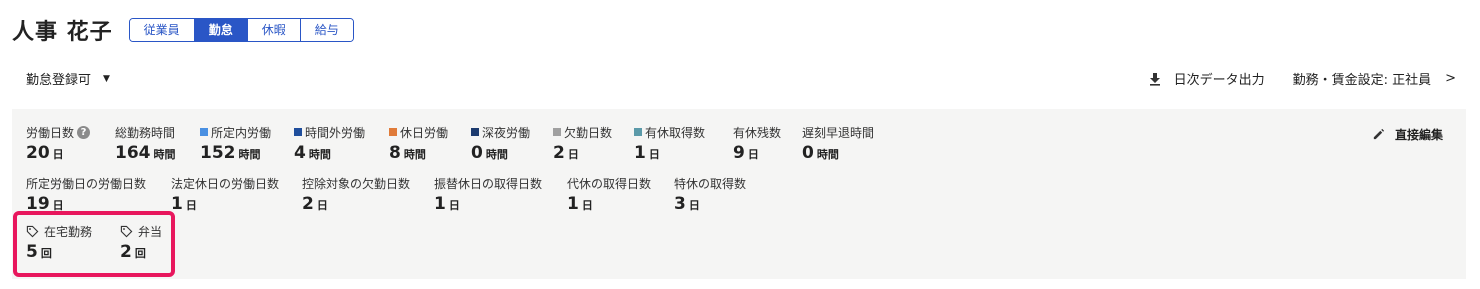 The image size is (1480, 289). Describe the element at coordinates (488, 195) in the screenshot. I see `stat-substitute-holiday-days: 振替休日の取得日数 1日` at that location.